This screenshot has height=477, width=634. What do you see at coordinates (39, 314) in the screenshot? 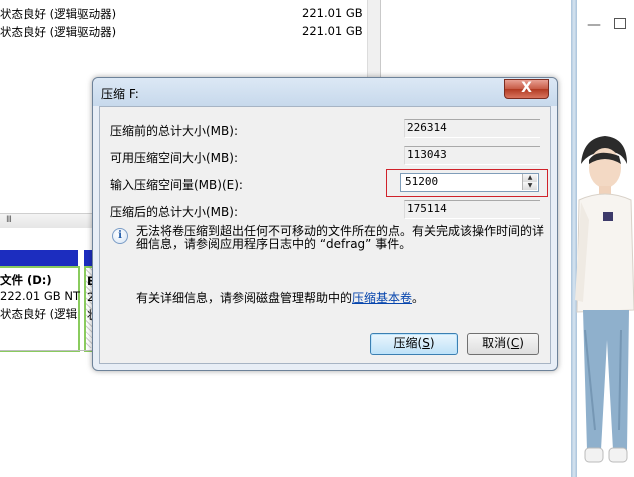
I see `partition-status: 状态良好 (逻辑` at bounding box center [39, 314].